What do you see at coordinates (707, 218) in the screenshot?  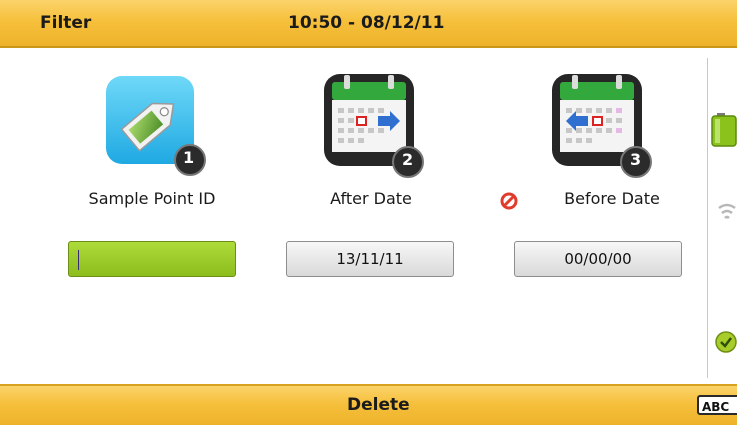 I see `side-divider` at bounding box center [707, 218].